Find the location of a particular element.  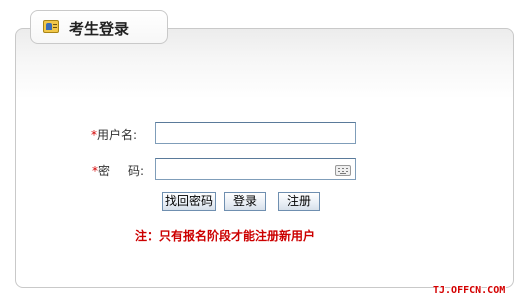

password-input is located at coordinates (255, 169).